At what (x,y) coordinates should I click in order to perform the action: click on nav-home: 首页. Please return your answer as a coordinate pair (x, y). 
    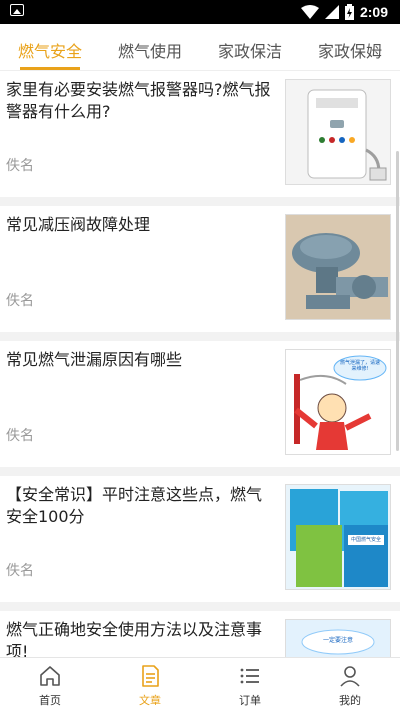
    Looking at the image, I should click on (50, 684).